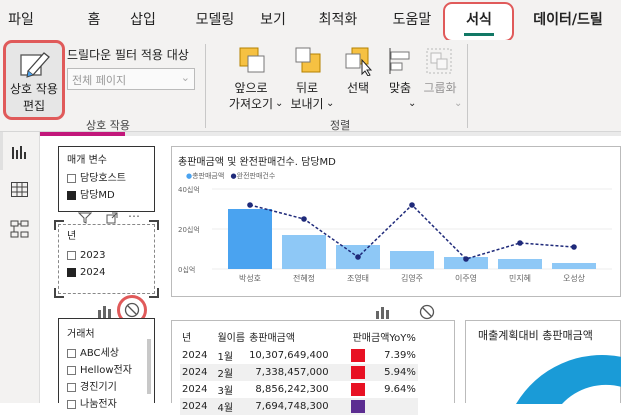  What do you see at coordinates (71, 195) in the screenshot?
I see `checkbox-checked` at bounding box center [71, 195].